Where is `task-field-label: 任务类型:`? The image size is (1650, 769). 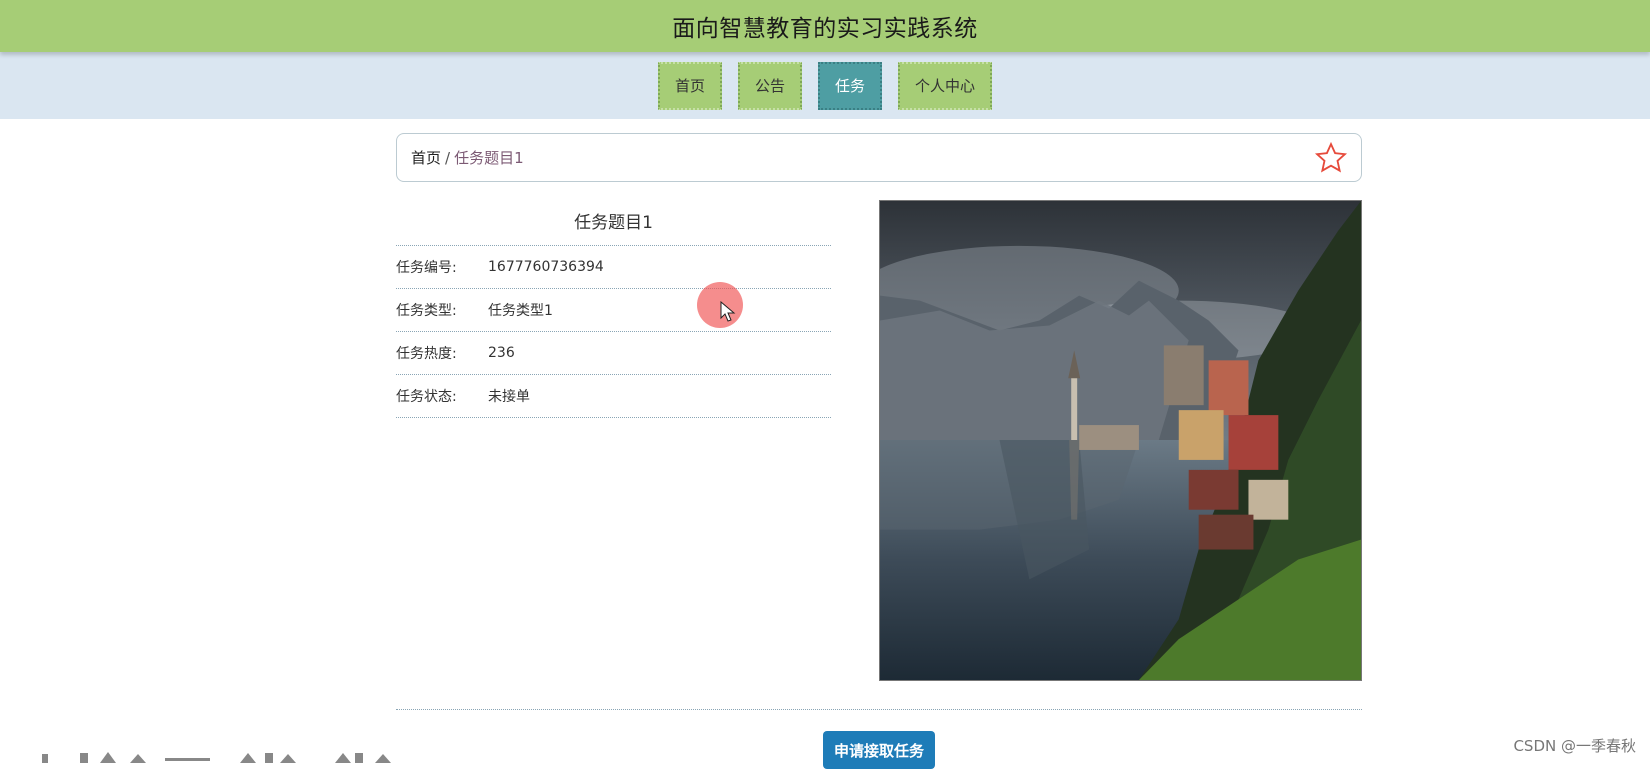 task-field-label: 任务类型: is located at coordinates (426, 311).